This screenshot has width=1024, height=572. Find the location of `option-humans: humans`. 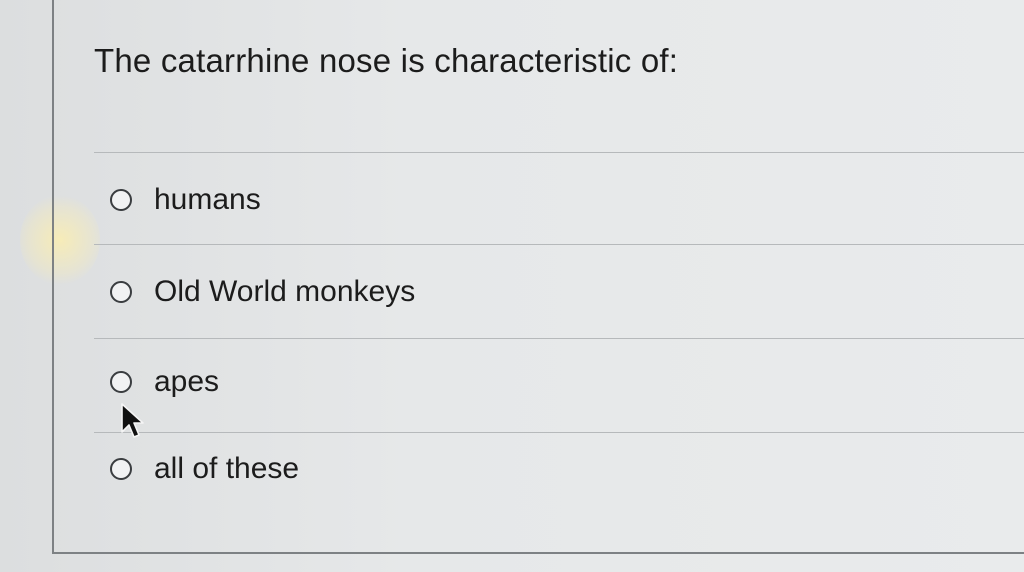

option-humans: humans is located at coordinates (185, 200).